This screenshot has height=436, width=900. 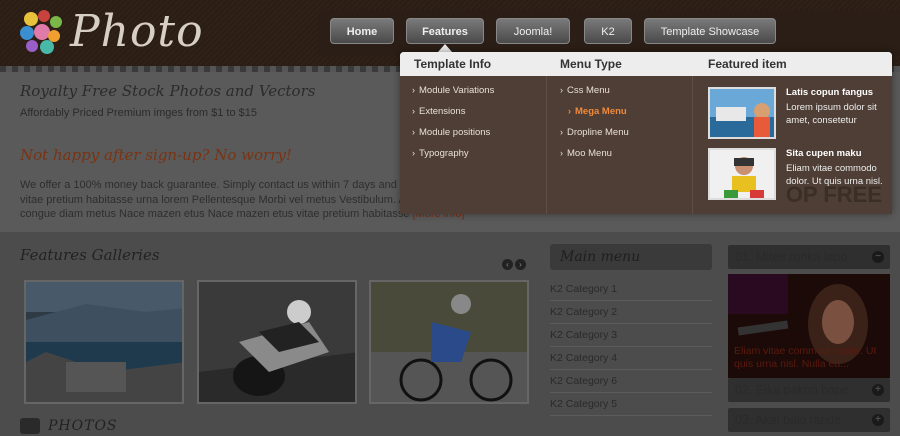 I want to click on menu-item-dropline-menu: › Dropline Menu, so click(x=594, y=132).